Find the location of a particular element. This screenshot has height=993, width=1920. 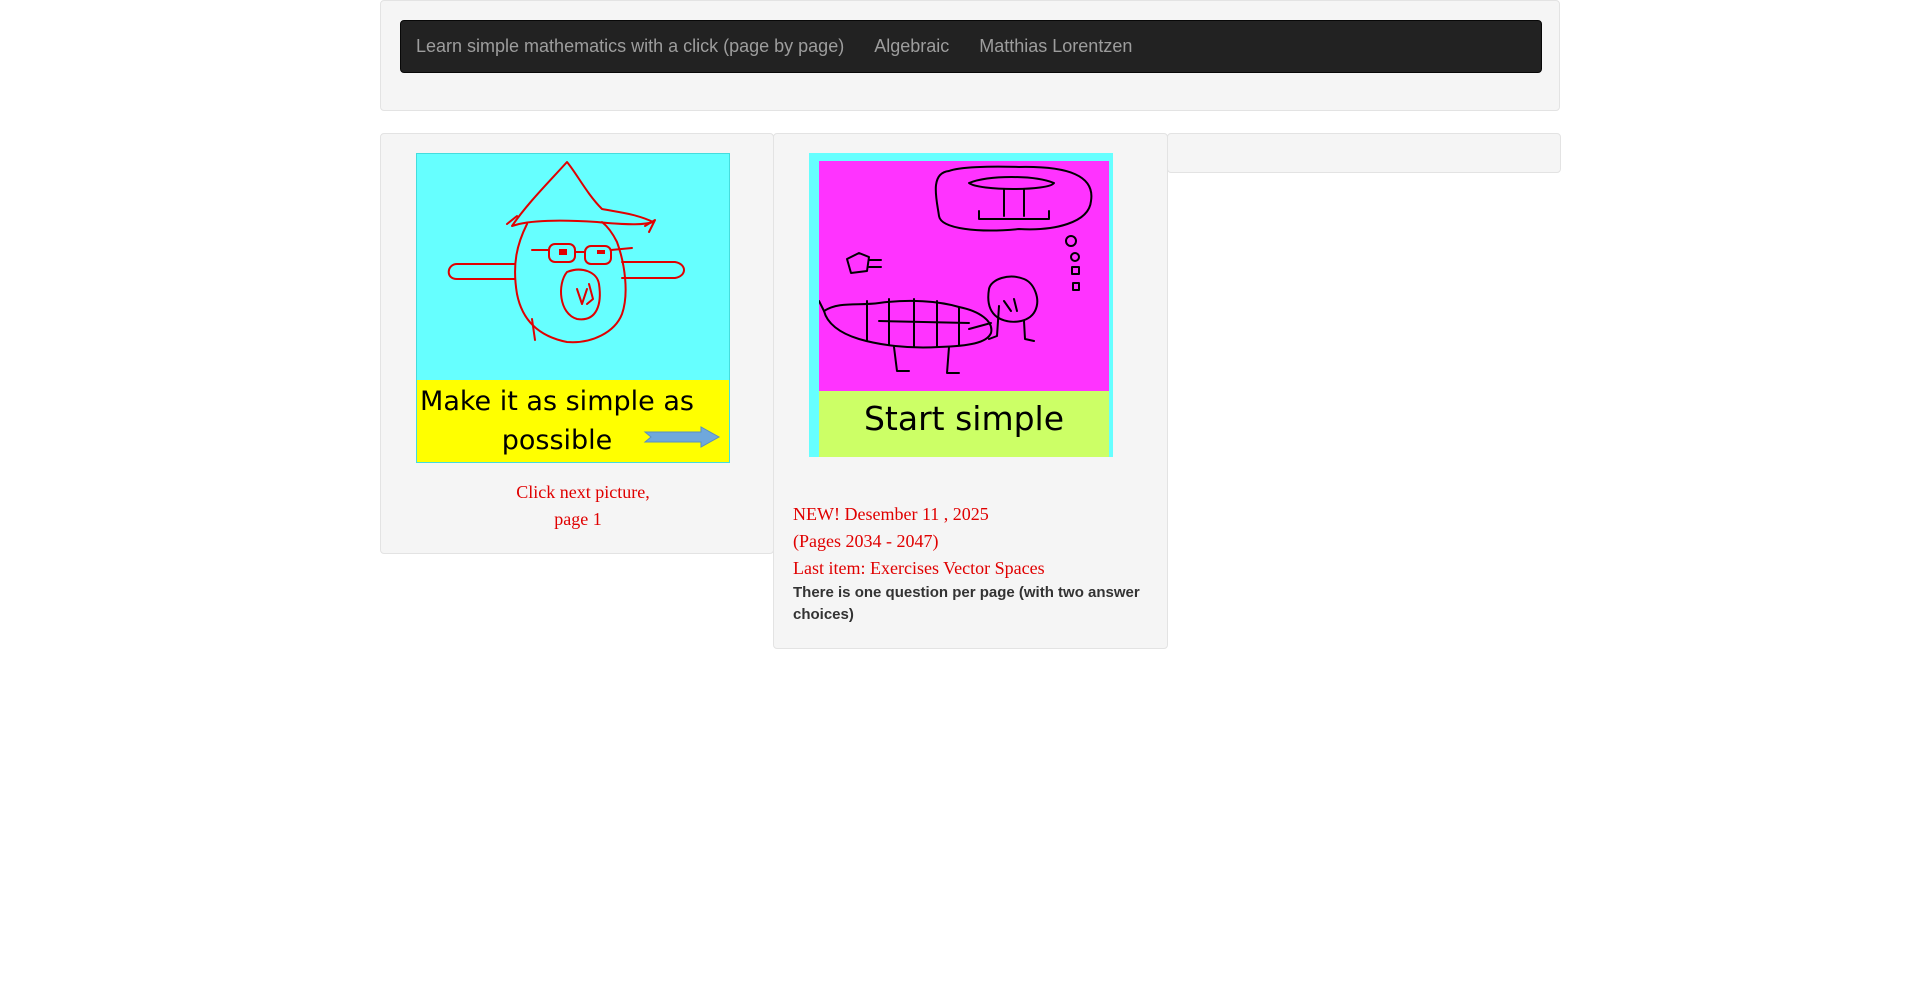

news-date: NEW! Desember 11 , 2025 is located at coordinates (891, 514).